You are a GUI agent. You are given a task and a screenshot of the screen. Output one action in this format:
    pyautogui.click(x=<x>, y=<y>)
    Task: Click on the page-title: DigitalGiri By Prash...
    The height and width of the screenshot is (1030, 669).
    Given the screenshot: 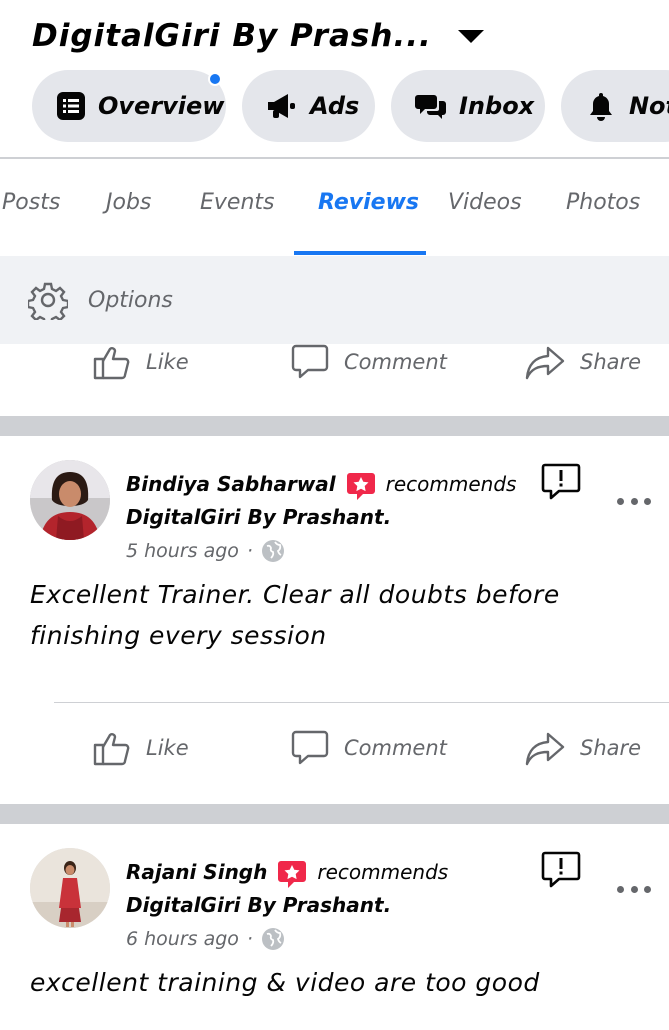 What is the action you would take?
    pyautogui.click(x=232, y=36)
    